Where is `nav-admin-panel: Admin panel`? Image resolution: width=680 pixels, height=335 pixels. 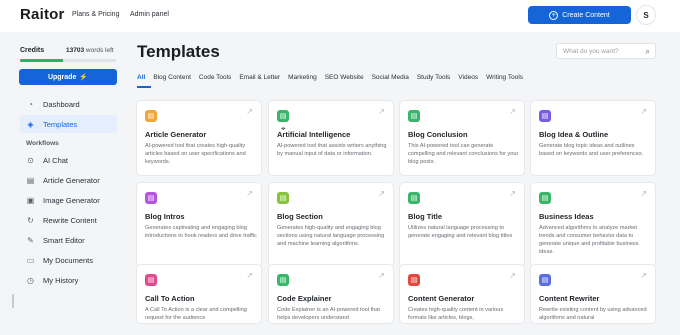
nav-admin-panel: Admin panel is located at coordinates (149, 14).